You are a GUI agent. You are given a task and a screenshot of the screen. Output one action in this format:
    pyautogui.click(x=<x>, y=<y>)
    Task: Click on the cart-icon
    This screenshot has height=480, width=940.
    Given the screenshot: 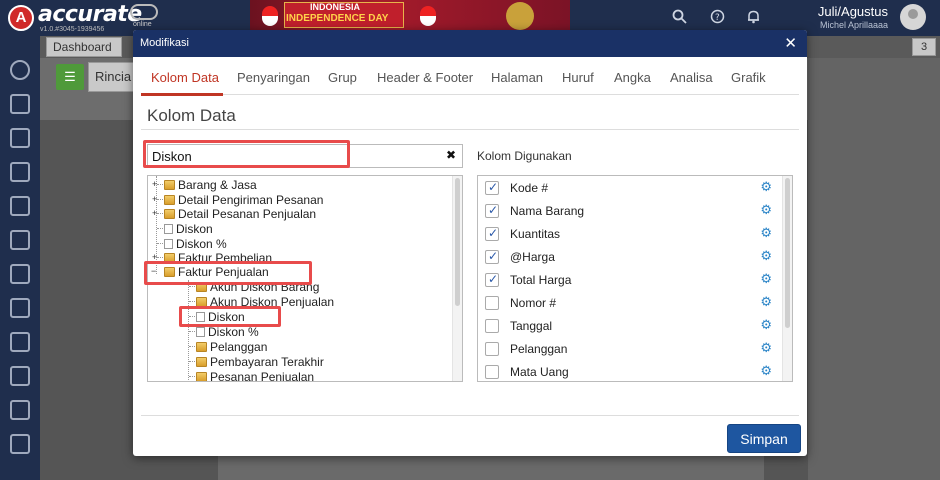 What is the action you would take?
    pyautogui.click(x=20, y=274)
    